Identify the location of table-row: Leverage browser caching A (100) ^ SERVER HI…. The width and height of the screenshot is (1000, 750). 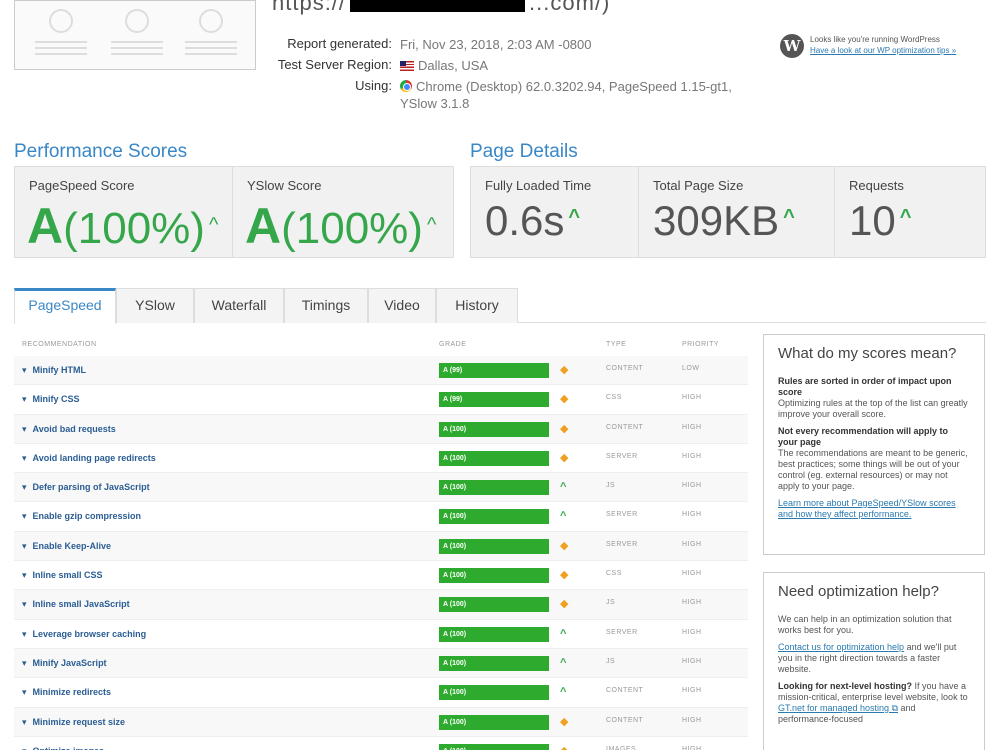
(381, 634).